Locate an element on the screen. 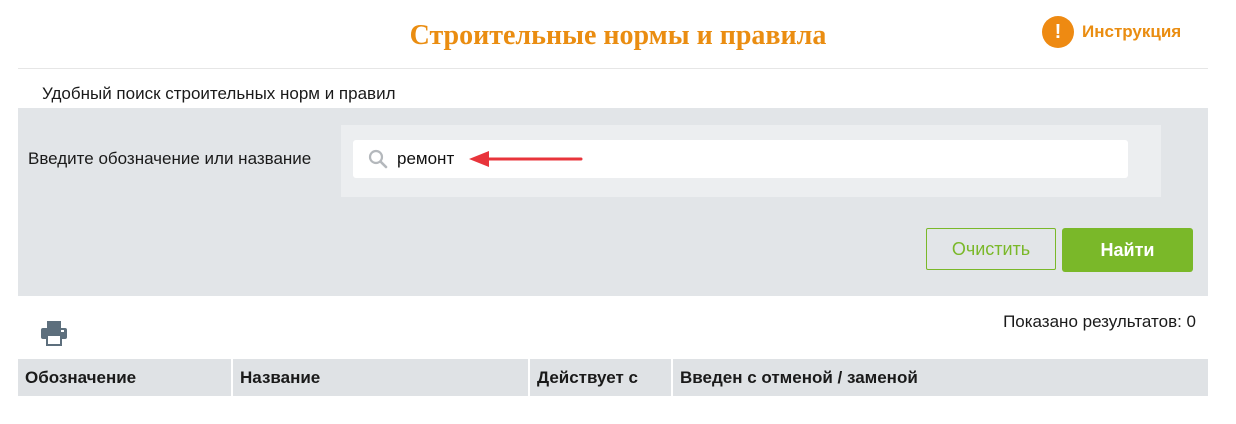  clear-button: Очистить is located at coordinates (991, 249).